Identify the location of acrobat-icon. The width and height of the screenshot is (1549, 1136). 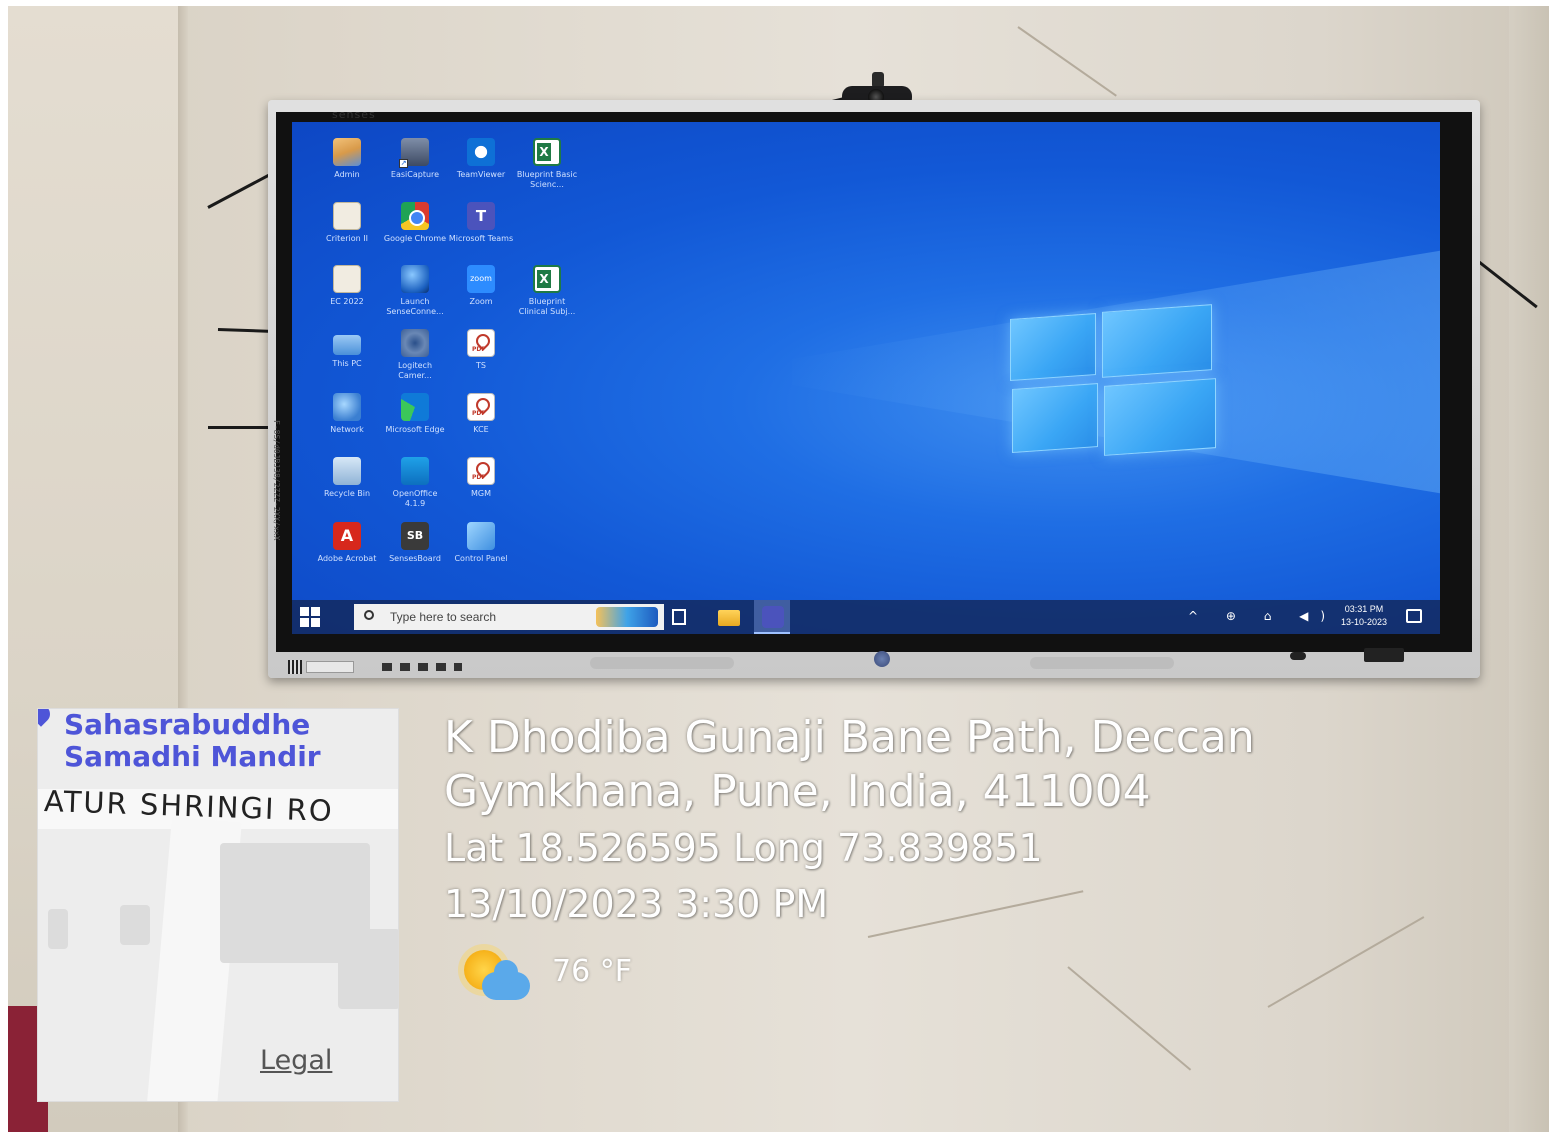
(347, 536).